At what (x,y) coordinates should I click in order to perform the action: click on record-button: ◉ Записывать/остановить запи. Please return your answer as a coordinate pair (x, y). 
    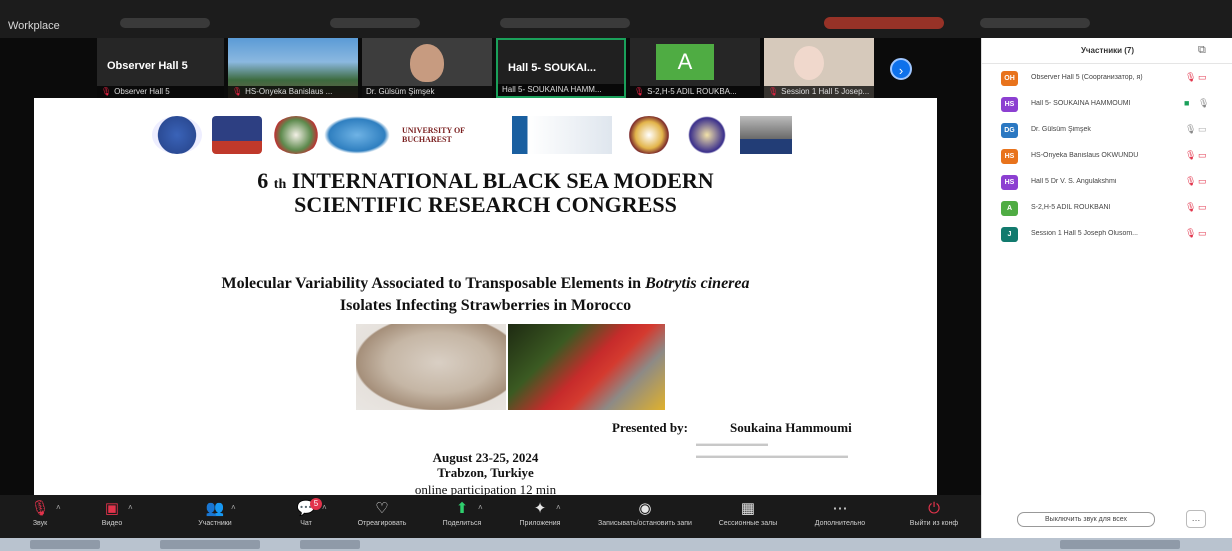
    Looking at the image, I should click on (645, 517).